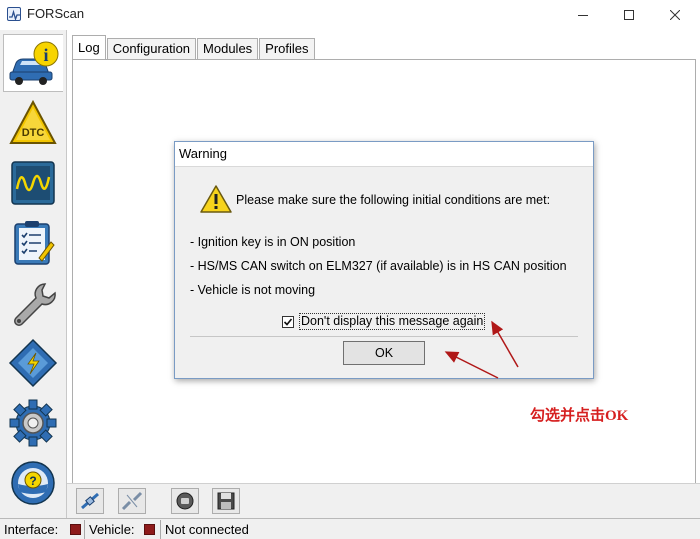  I want to click on gear-icon, so click(33, 423).